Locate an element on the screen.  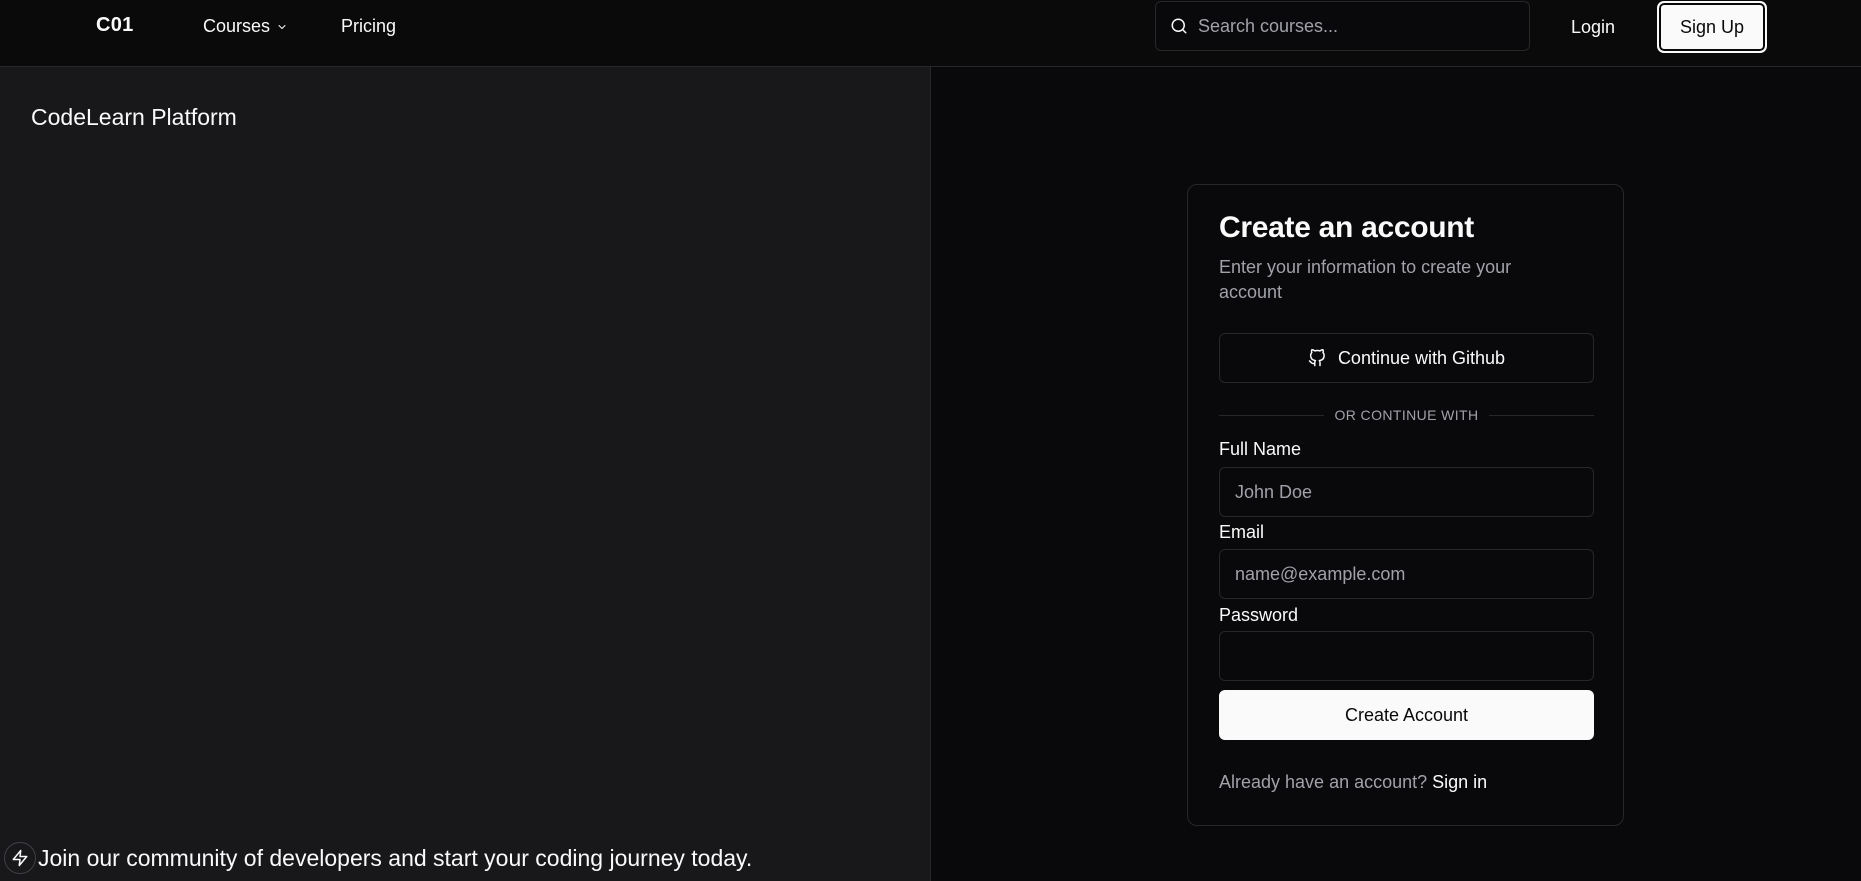
github-button-label: Continue with Github is located at coordinates (1421, 357).